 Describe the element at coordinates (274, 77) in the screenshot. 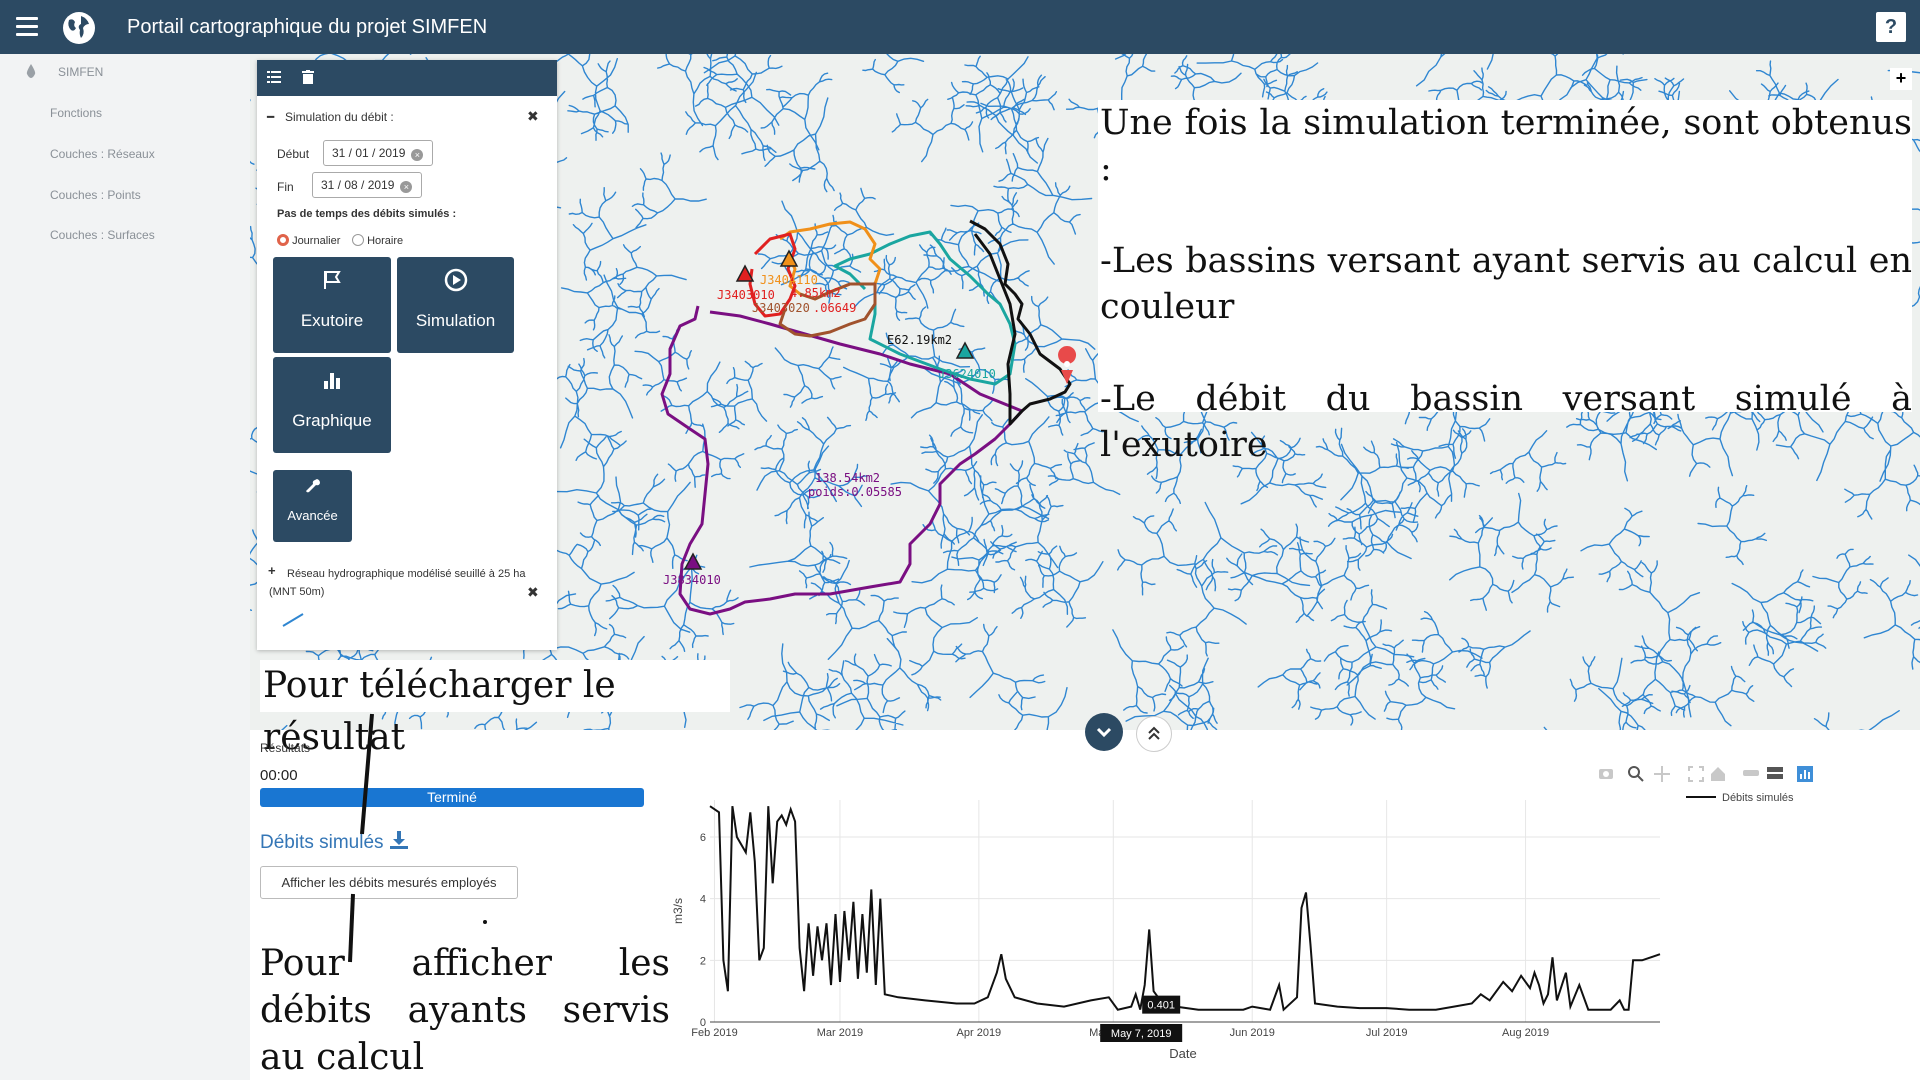

I see `list-icon` at that location.